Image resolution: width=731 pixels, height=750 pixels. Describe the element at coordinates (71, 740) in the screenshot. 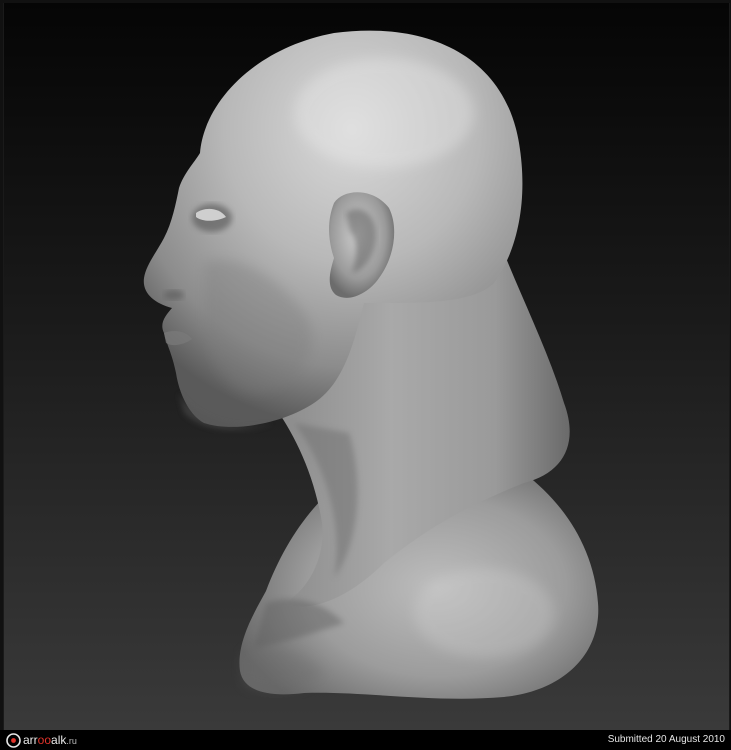

I see `logo-suffix: .ru` at that location.